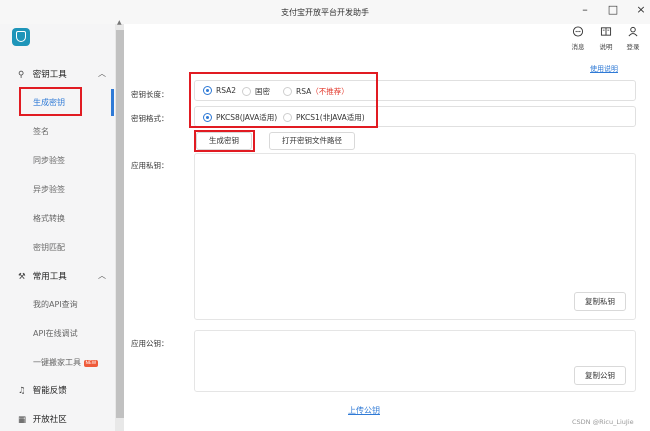  I want to click on sidebar-item-api-query: 我的API查询, so click(55, 304).